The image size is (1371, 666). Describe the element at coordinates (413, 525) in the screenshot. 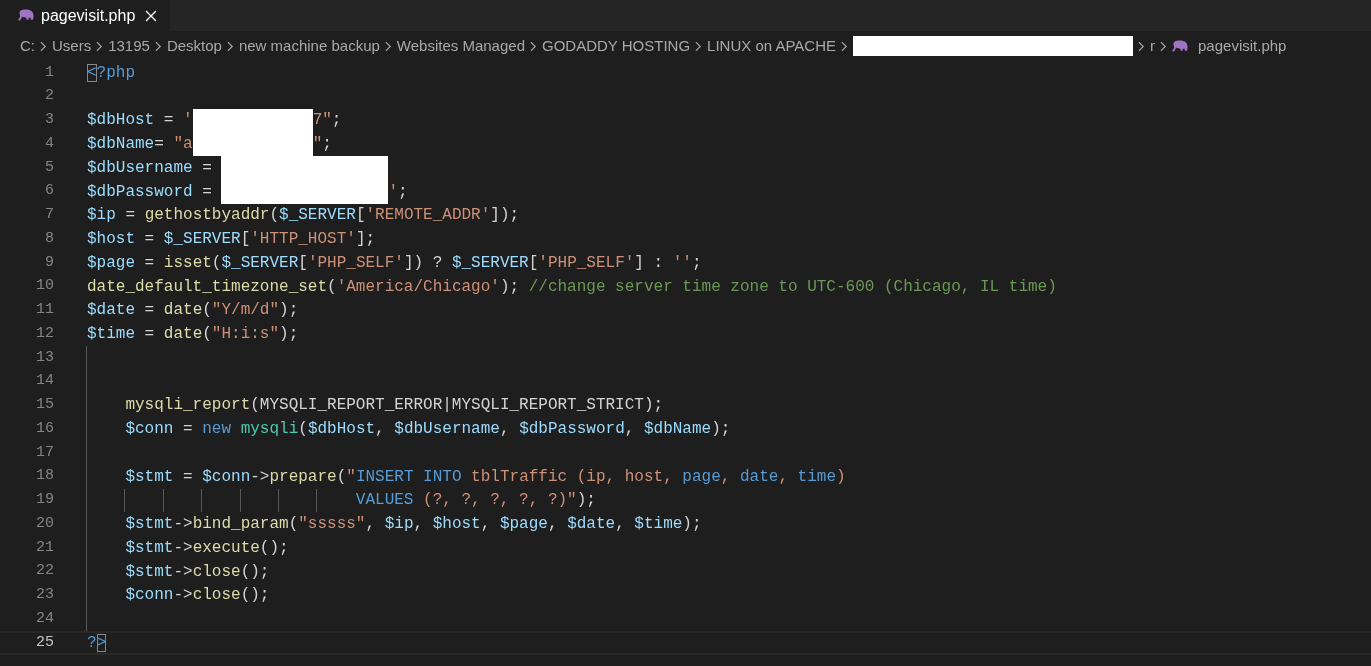

I see `code-text: $stmt->bind_param("sssss", $ip, $host, $page, $date, $time);` at that location.